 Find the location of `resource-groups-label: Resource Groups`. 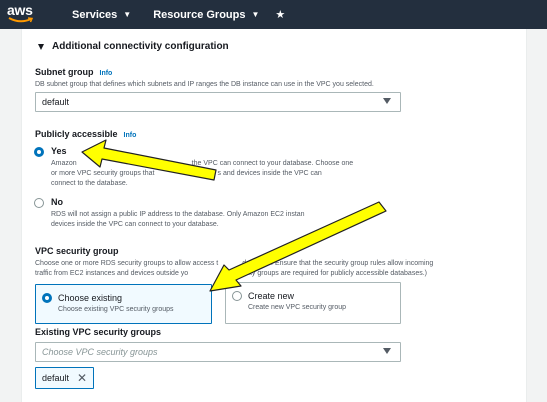

resource-groups-label: Resource Groups is located at coordinates (199, 14).